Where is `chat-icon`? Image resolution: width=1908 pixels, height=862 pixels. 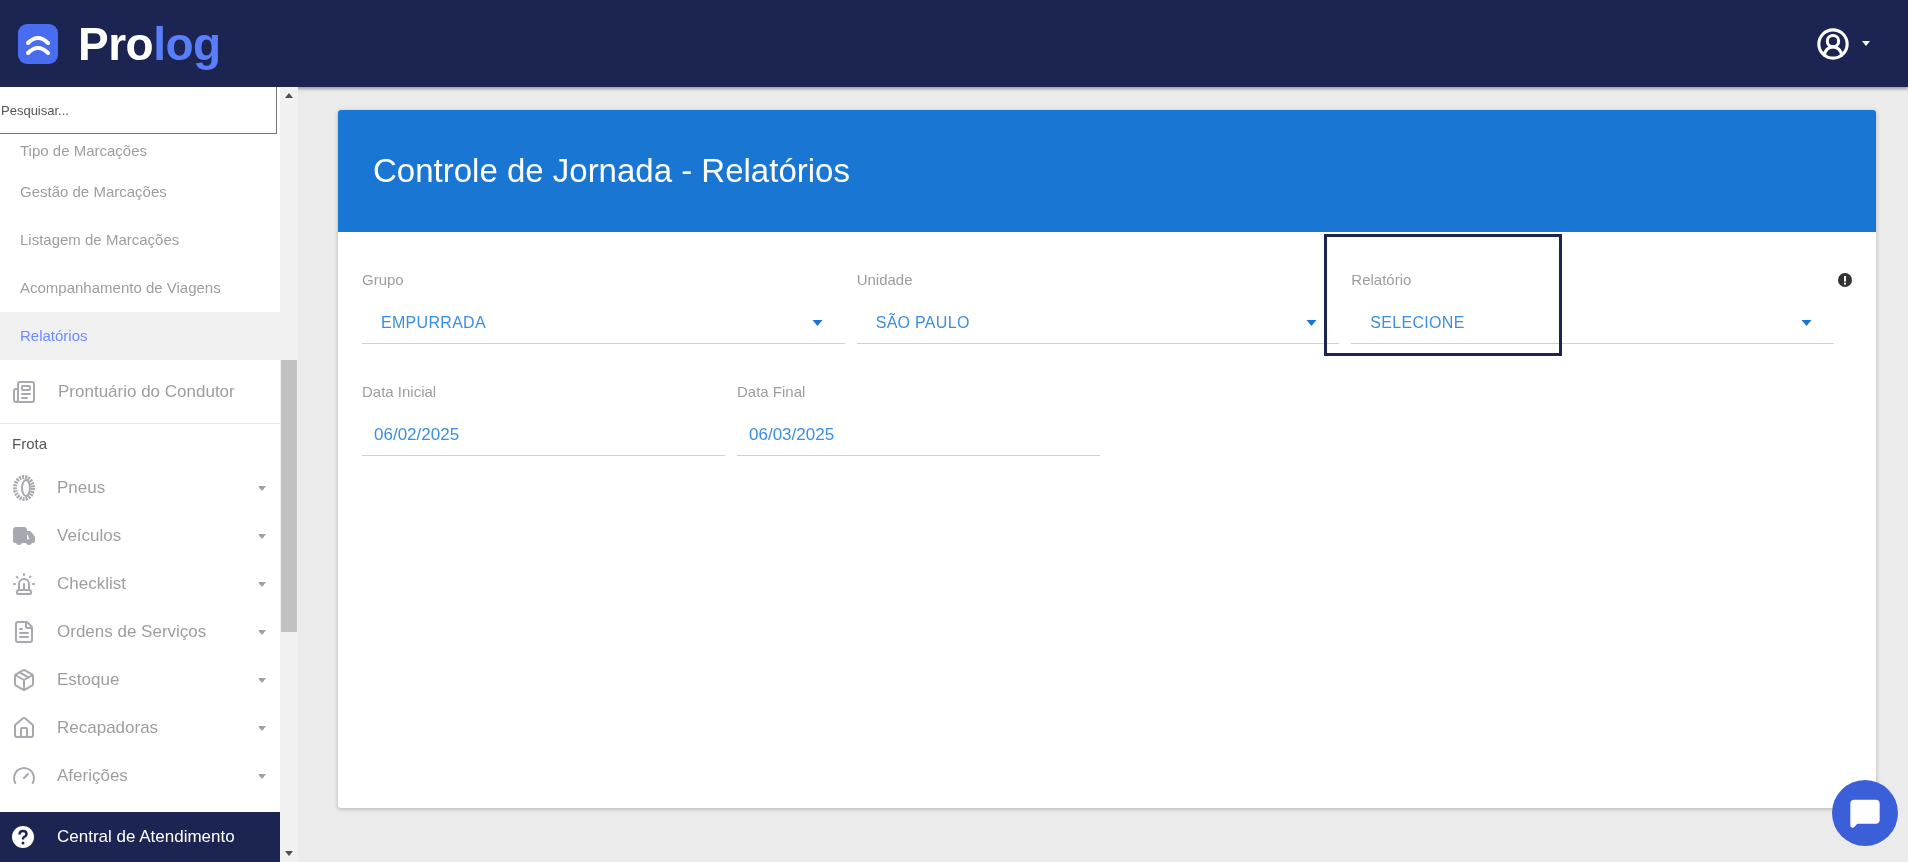
chat-icon is located at coordinates (1865, 813).